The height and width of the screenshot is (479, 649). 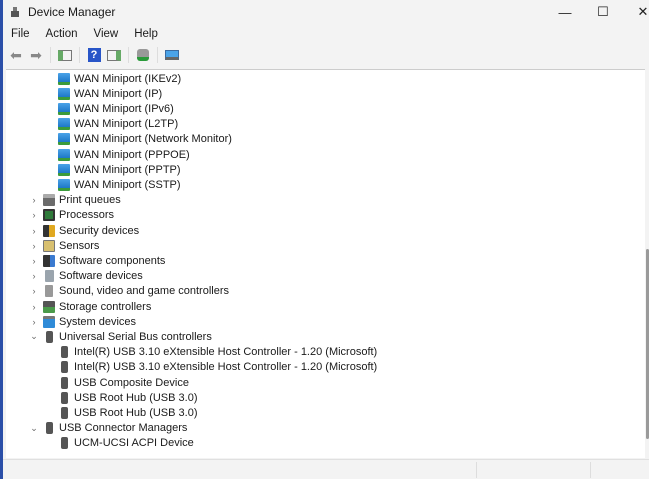 What do you see at coordinates (87, 215) in the screenshot?
I see `item-label: Processors` at bounding box center [87, 215].